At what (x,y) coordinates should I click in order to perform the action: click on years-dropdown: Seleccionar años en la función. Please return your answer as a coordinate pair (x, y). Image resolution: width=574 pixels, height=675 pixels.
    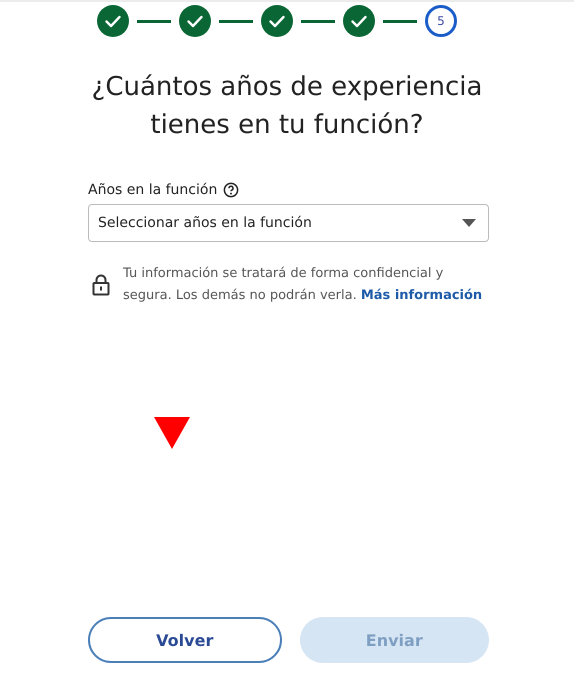
    Looking at the image, I should click on (288, 223).